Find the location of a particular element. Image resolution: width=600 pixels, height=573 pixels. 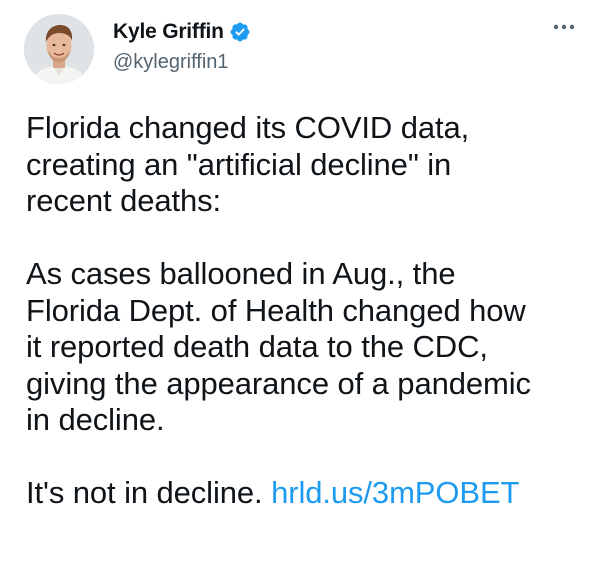

tweet-line: creating an "artificial decline" in is located at coordinates (239, 164).